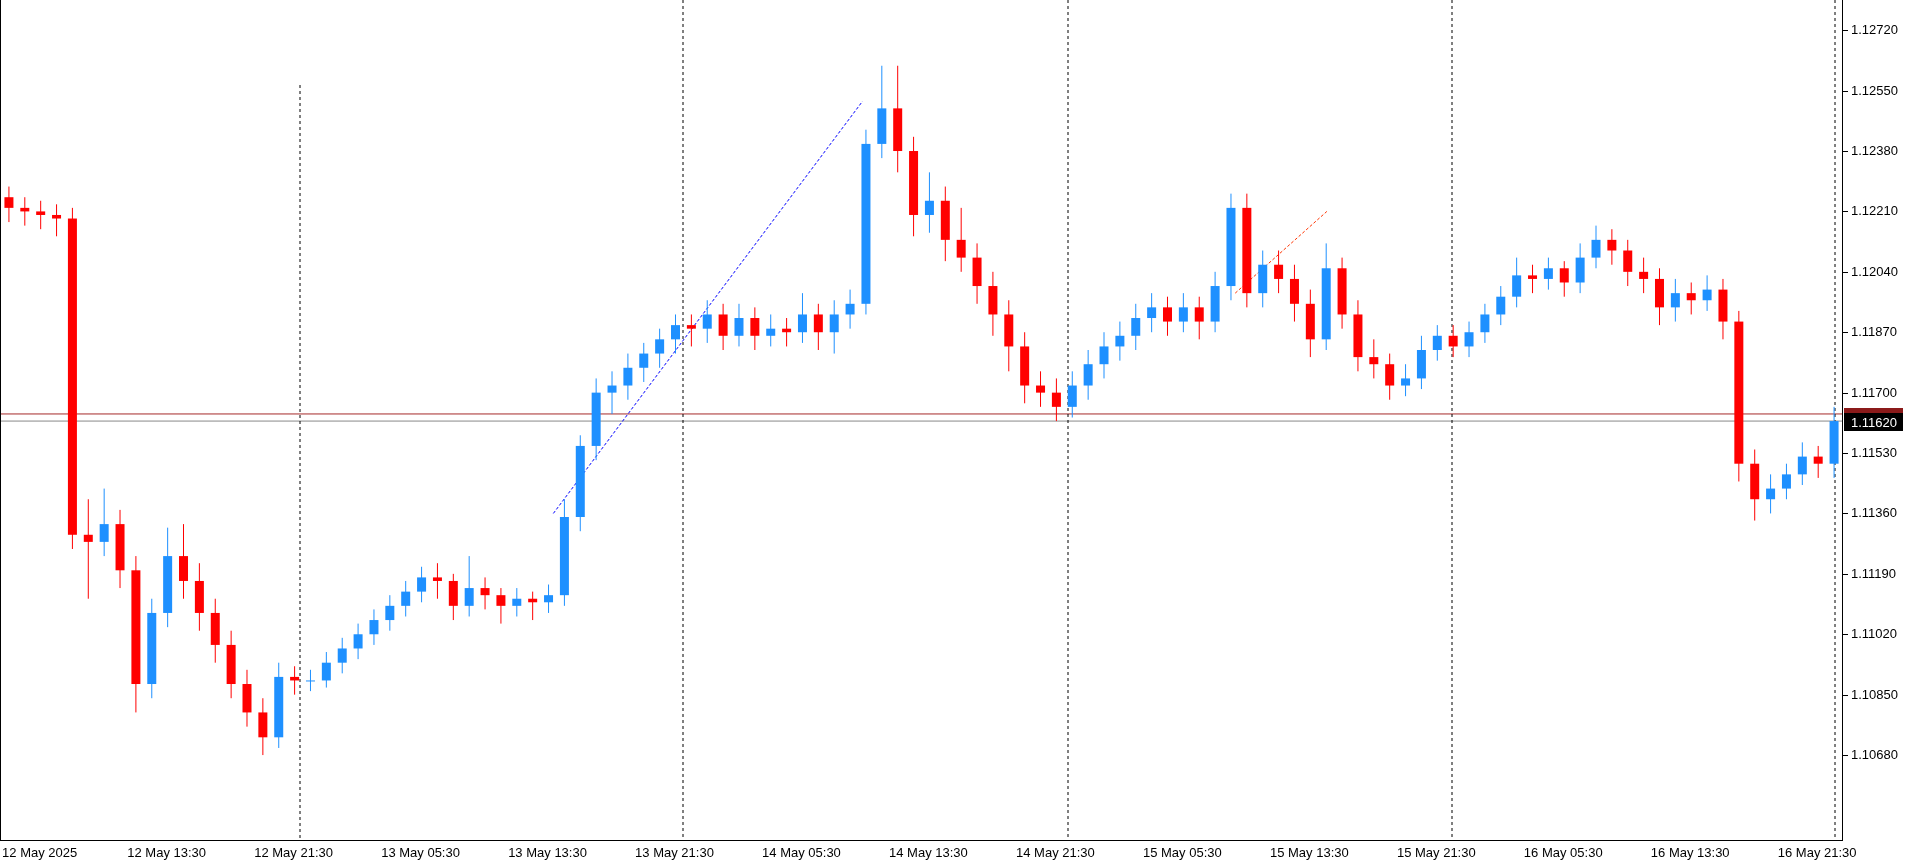 This screenshot has height=867, width=1916. Describe the element at coordinates (801, 853) in the screenshot. I see `time-label: 14 May 05:30` at that location.